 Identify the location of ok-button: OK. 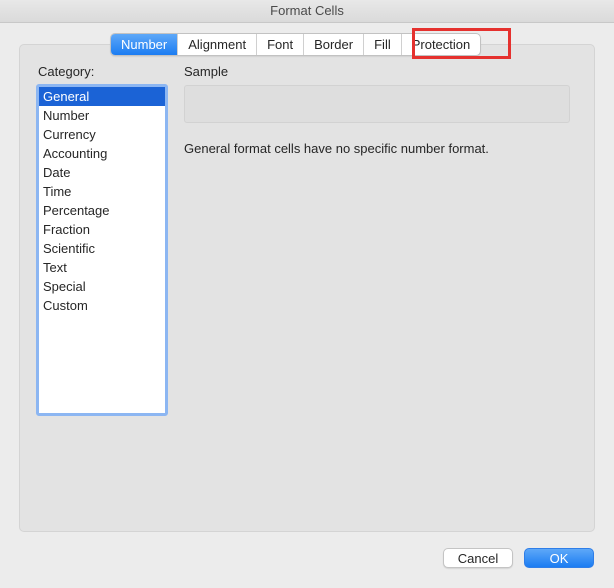
(559, 558).